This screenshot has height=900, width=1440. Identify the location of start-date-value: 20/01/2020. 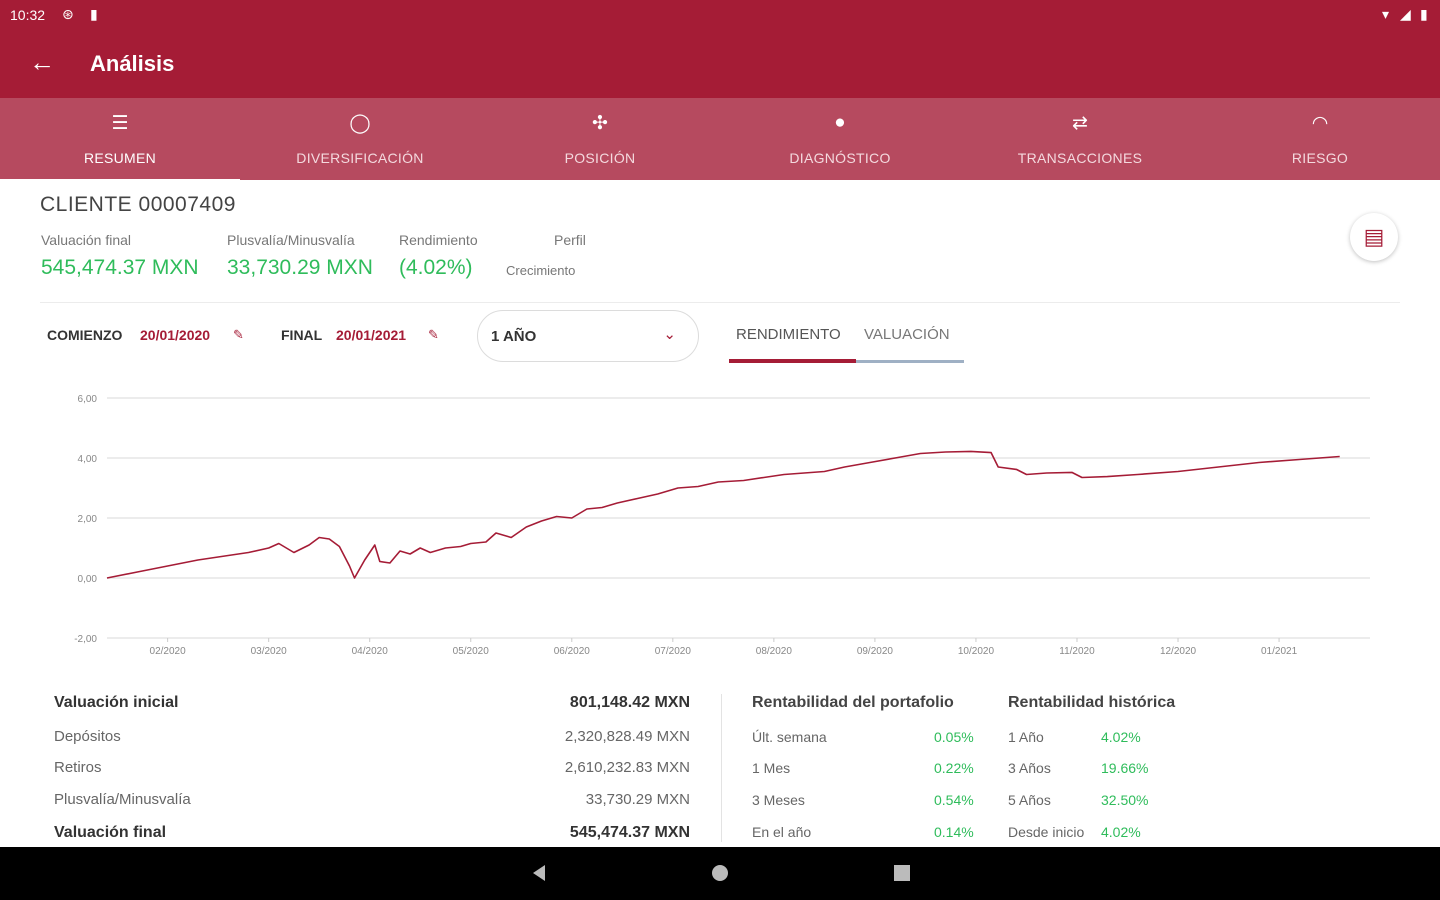
(175, 335).